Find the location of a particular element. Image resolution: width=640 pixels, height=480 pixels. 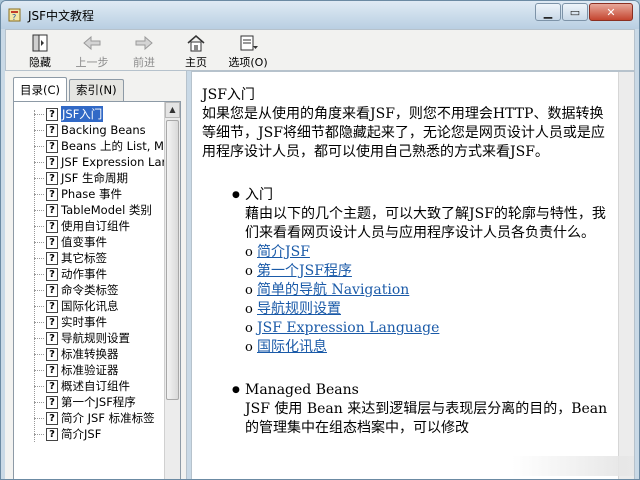

topic-link: 国际化讯息 is located at coordinates (292, 347).